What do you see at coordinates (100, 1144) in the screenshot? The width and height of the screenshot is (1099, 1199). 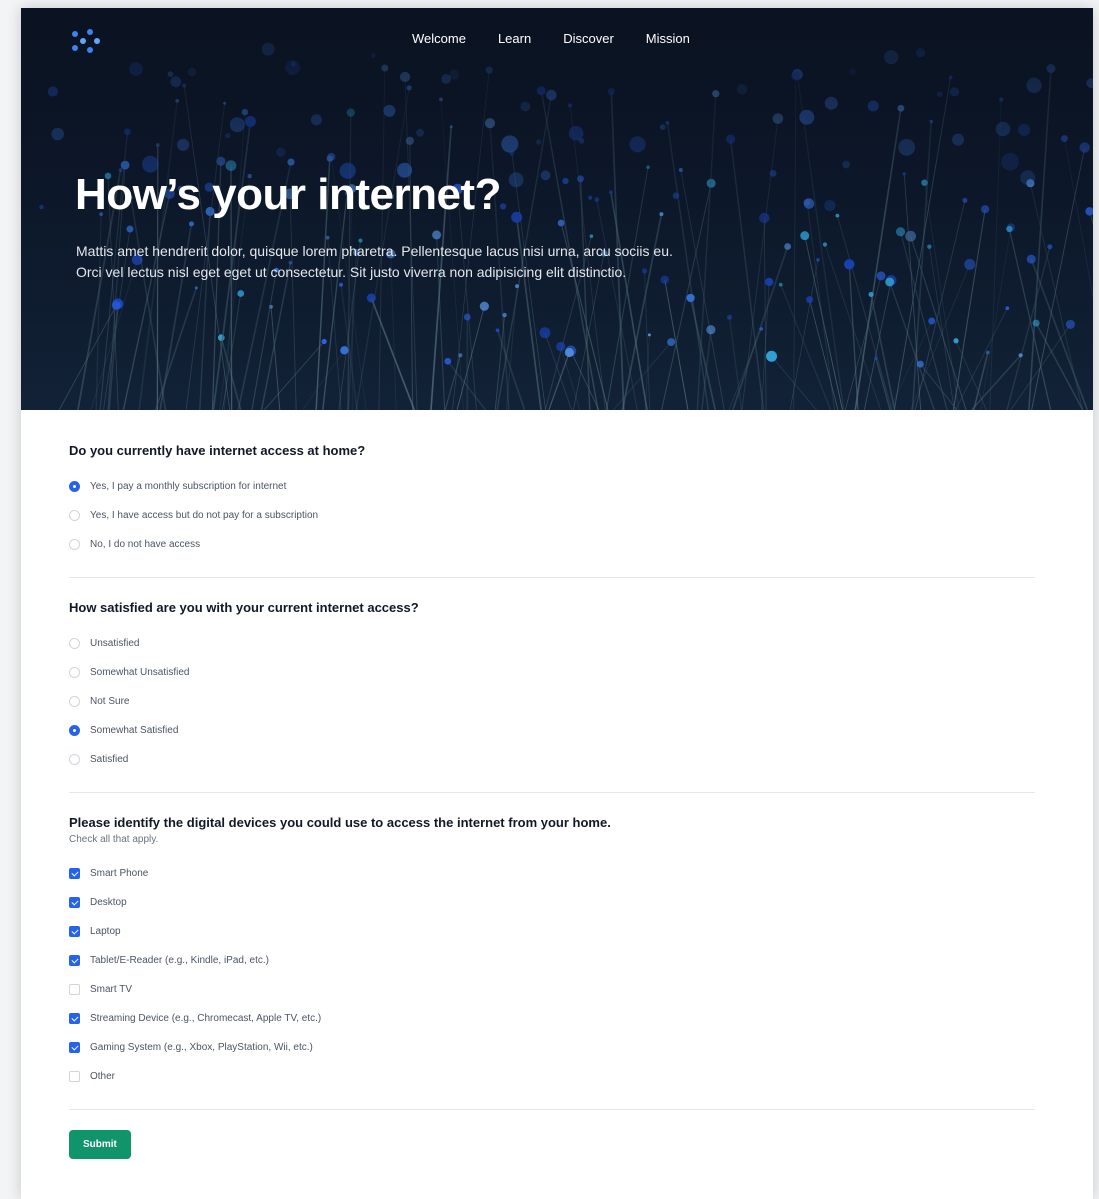 I see `submit-button: Submit` at bounding box center [100, 1144].